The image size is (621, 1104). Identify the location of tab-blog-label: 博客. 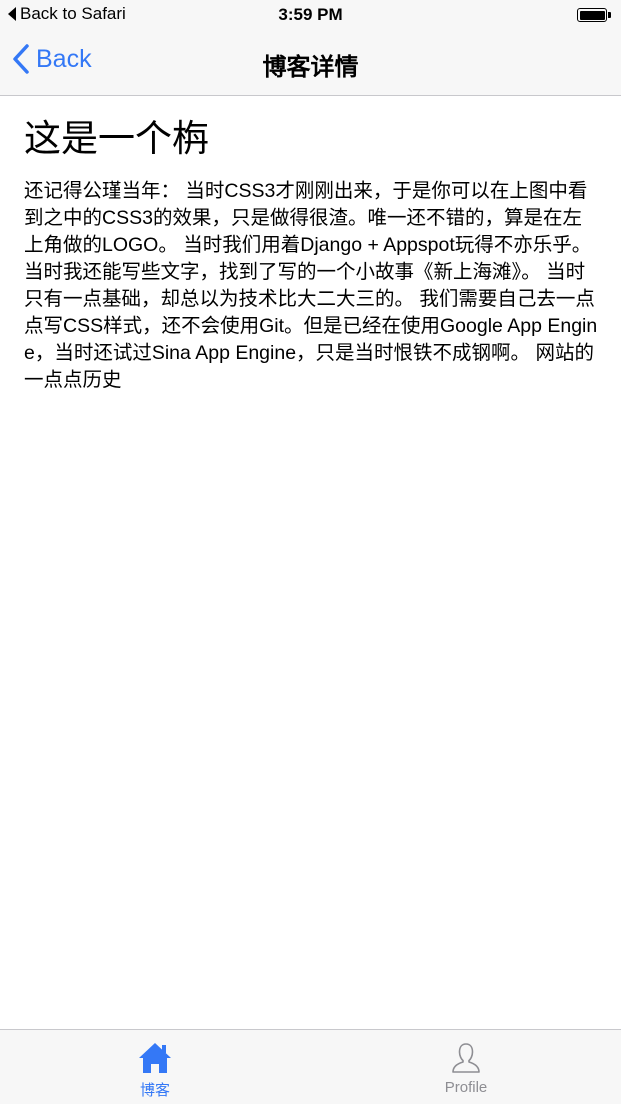
(154, 1090).